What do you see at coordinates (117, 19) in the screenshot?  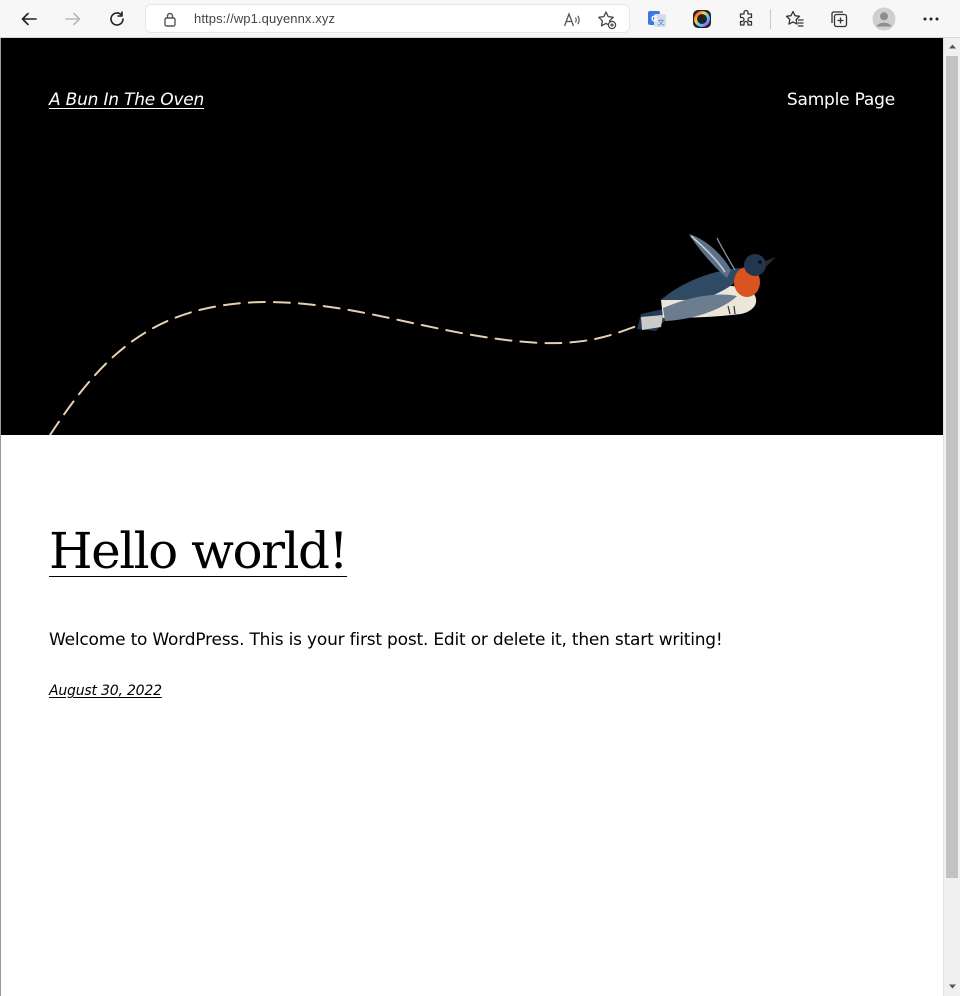 I see `refresh-icon` at bounding box center [117, 19].